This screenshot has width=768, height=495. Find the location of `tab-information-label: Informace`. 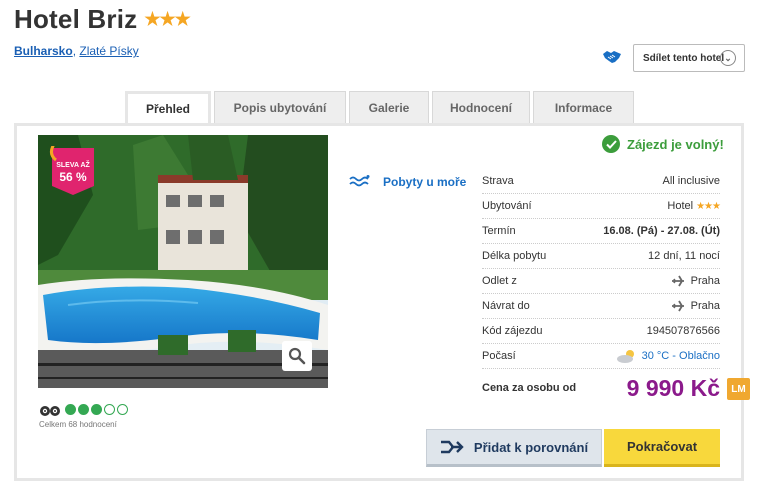

tab-information-label: Informace is located at coordinates (583, 107).